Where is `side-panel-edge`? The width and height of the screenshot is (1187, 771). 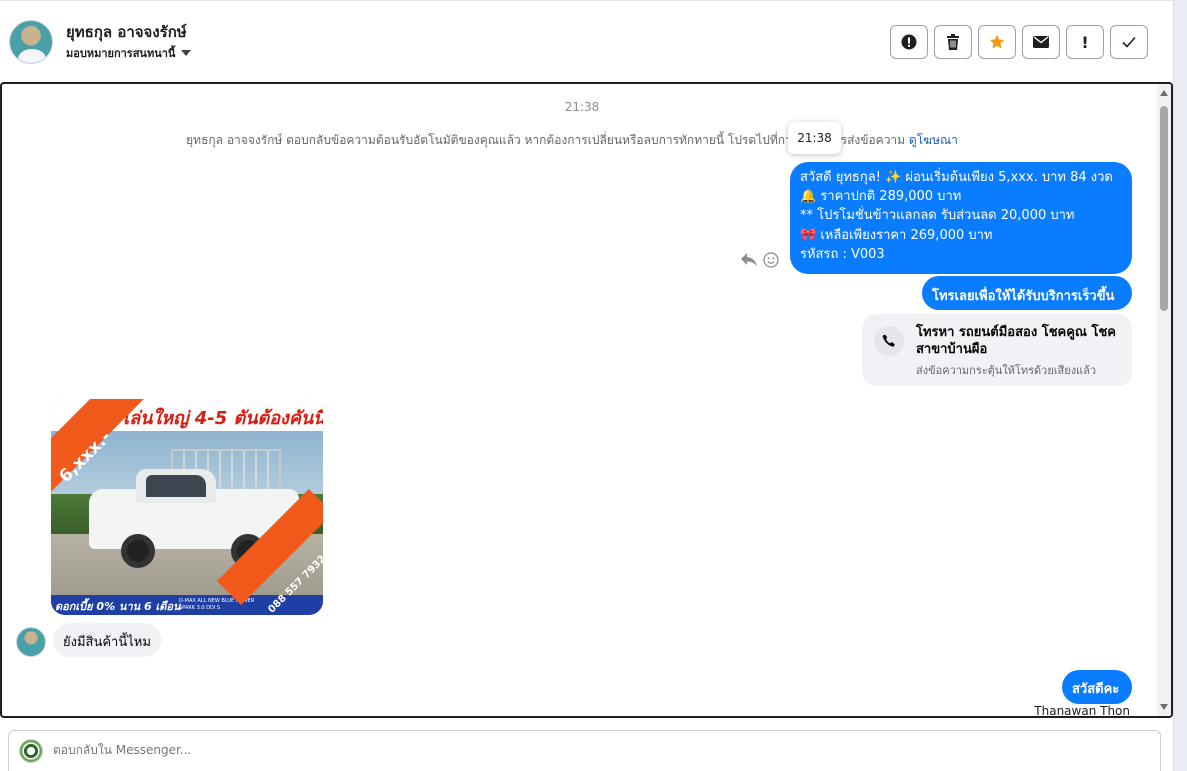
side-panel-edge is located at coordinates (1180, 385).